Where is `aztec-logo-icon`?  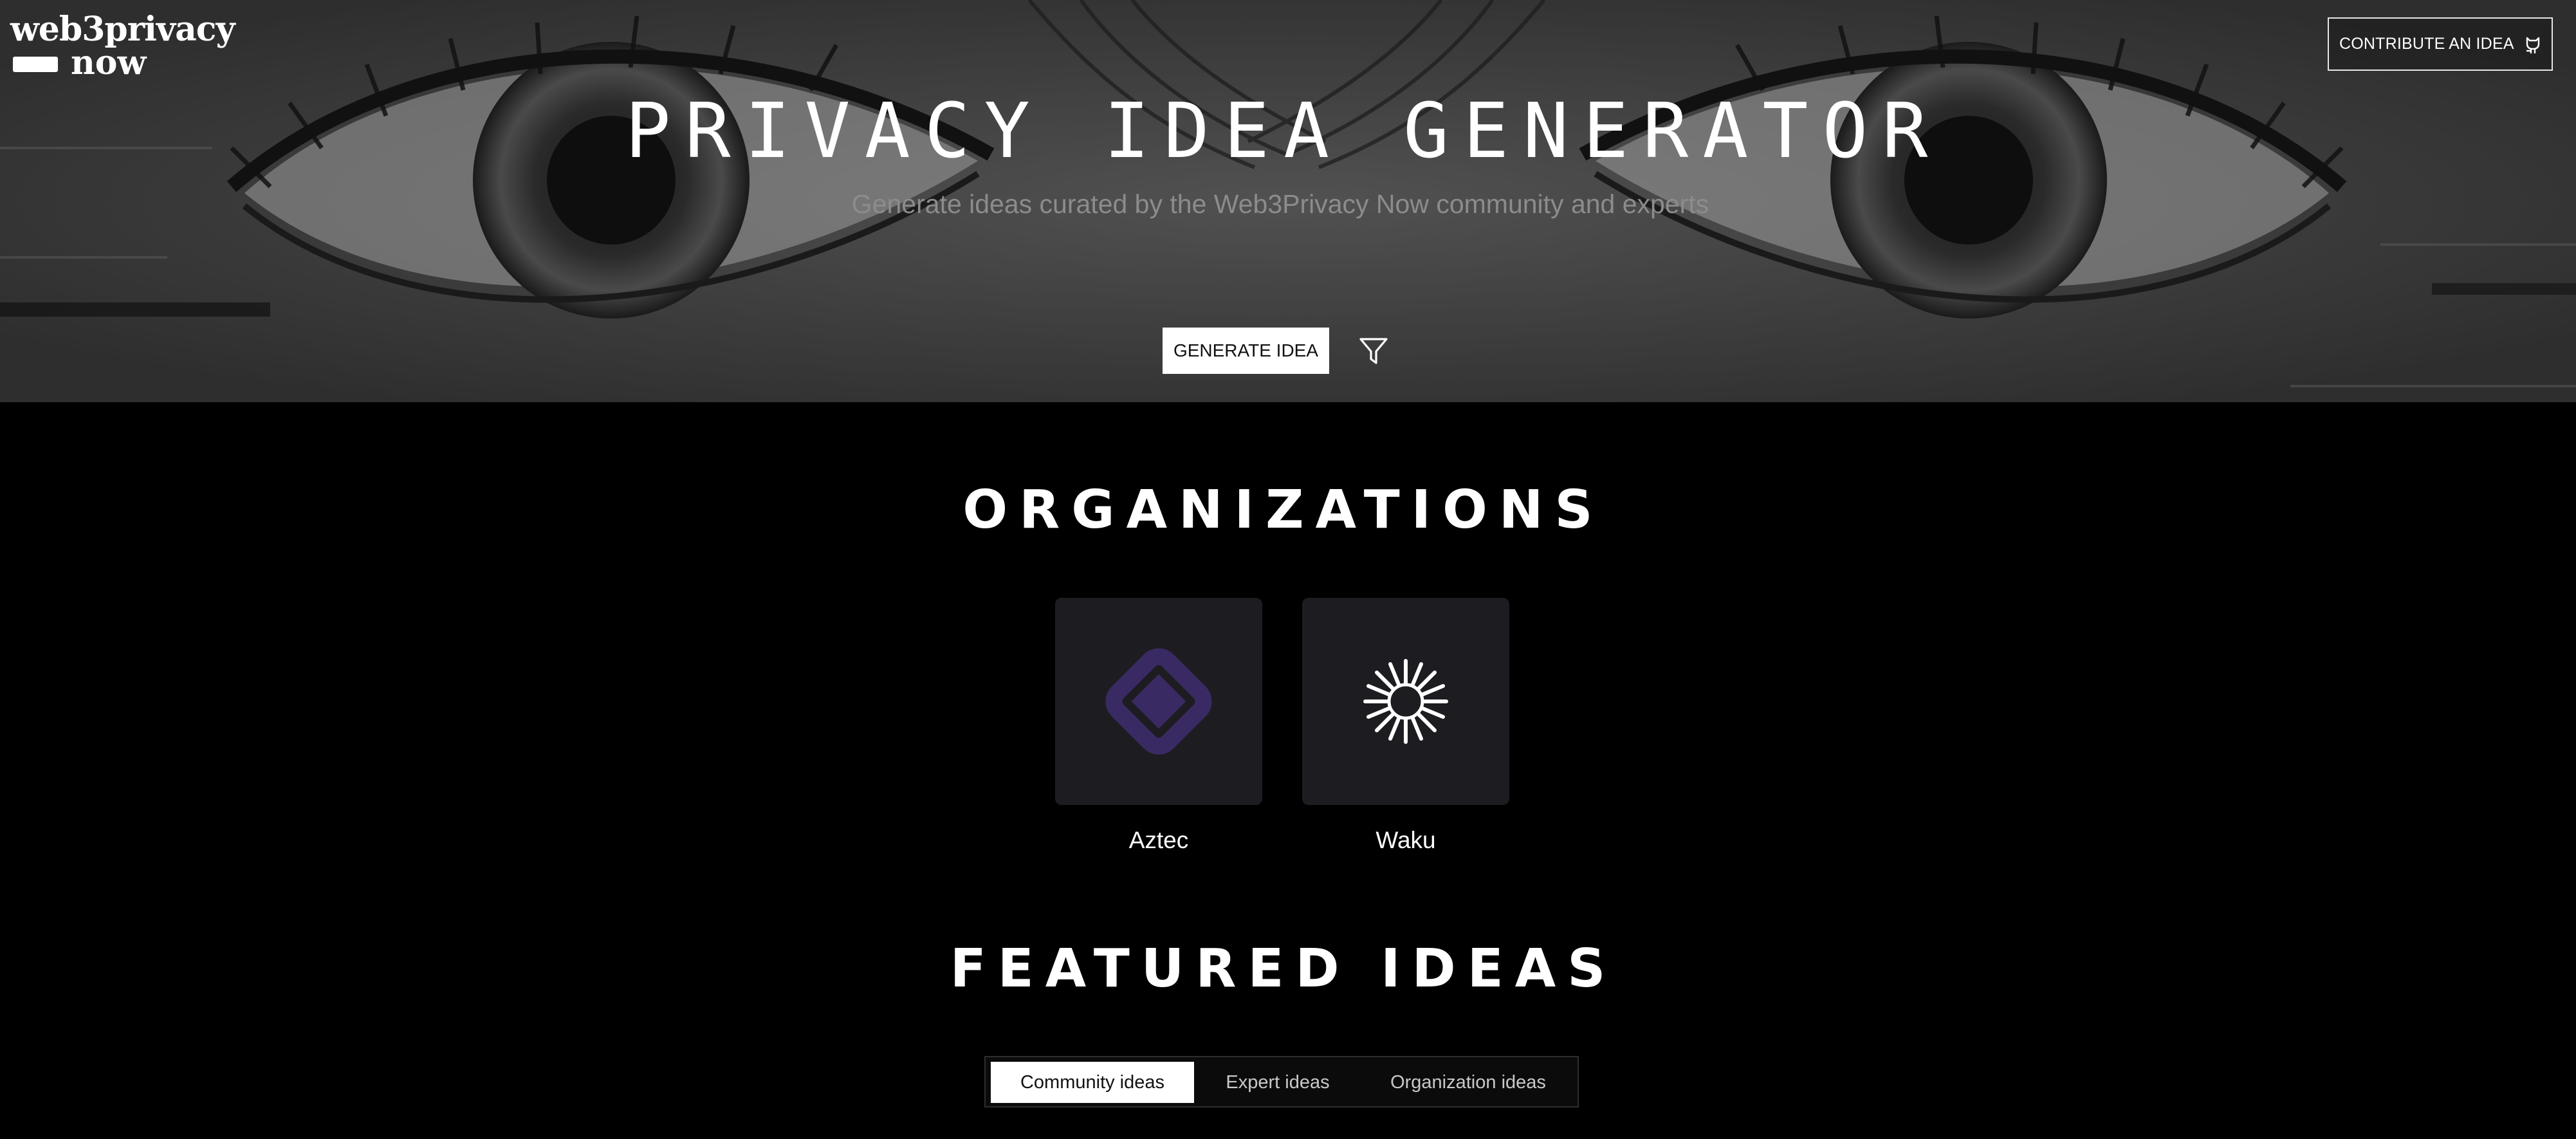 aztec-logo-icon is located at coordinates (1158, 701).